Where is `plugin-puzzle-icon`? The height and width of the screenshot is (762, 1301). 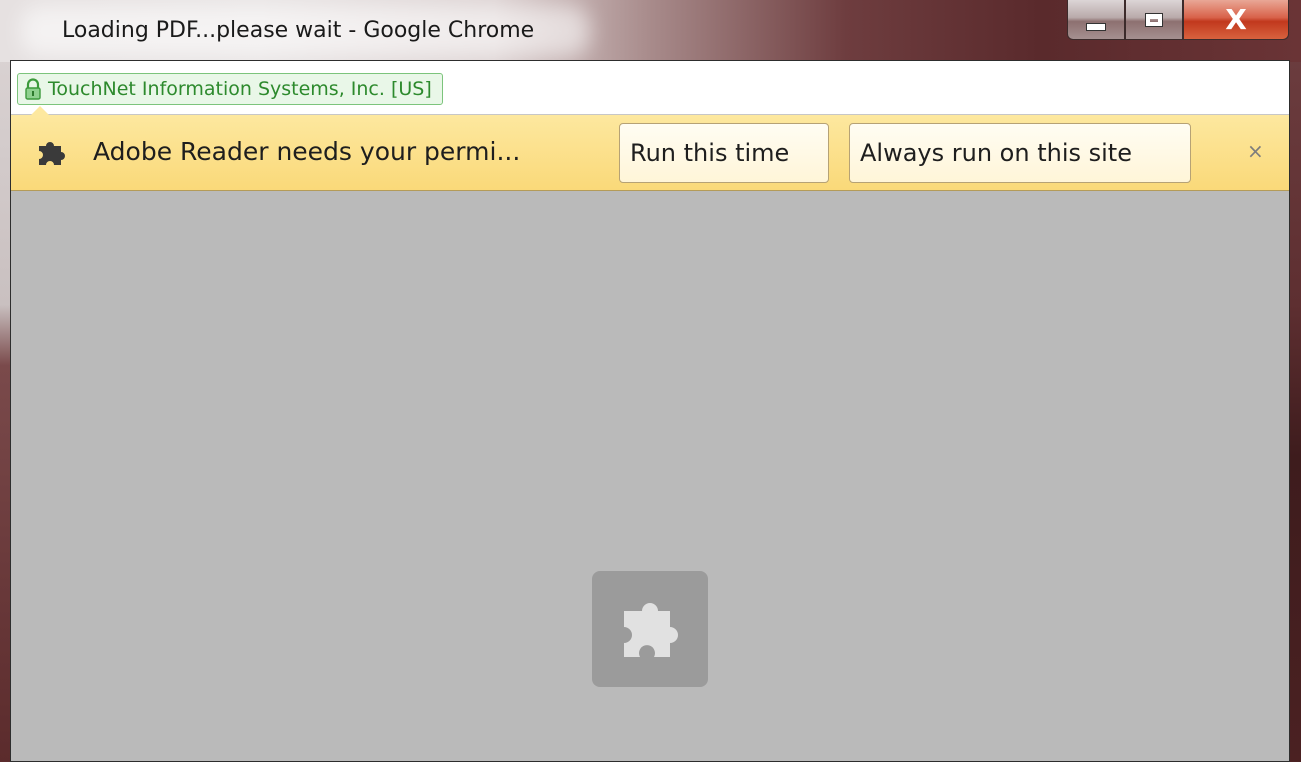
plugin-puzzle-icon is located at coordinates (651, 630).